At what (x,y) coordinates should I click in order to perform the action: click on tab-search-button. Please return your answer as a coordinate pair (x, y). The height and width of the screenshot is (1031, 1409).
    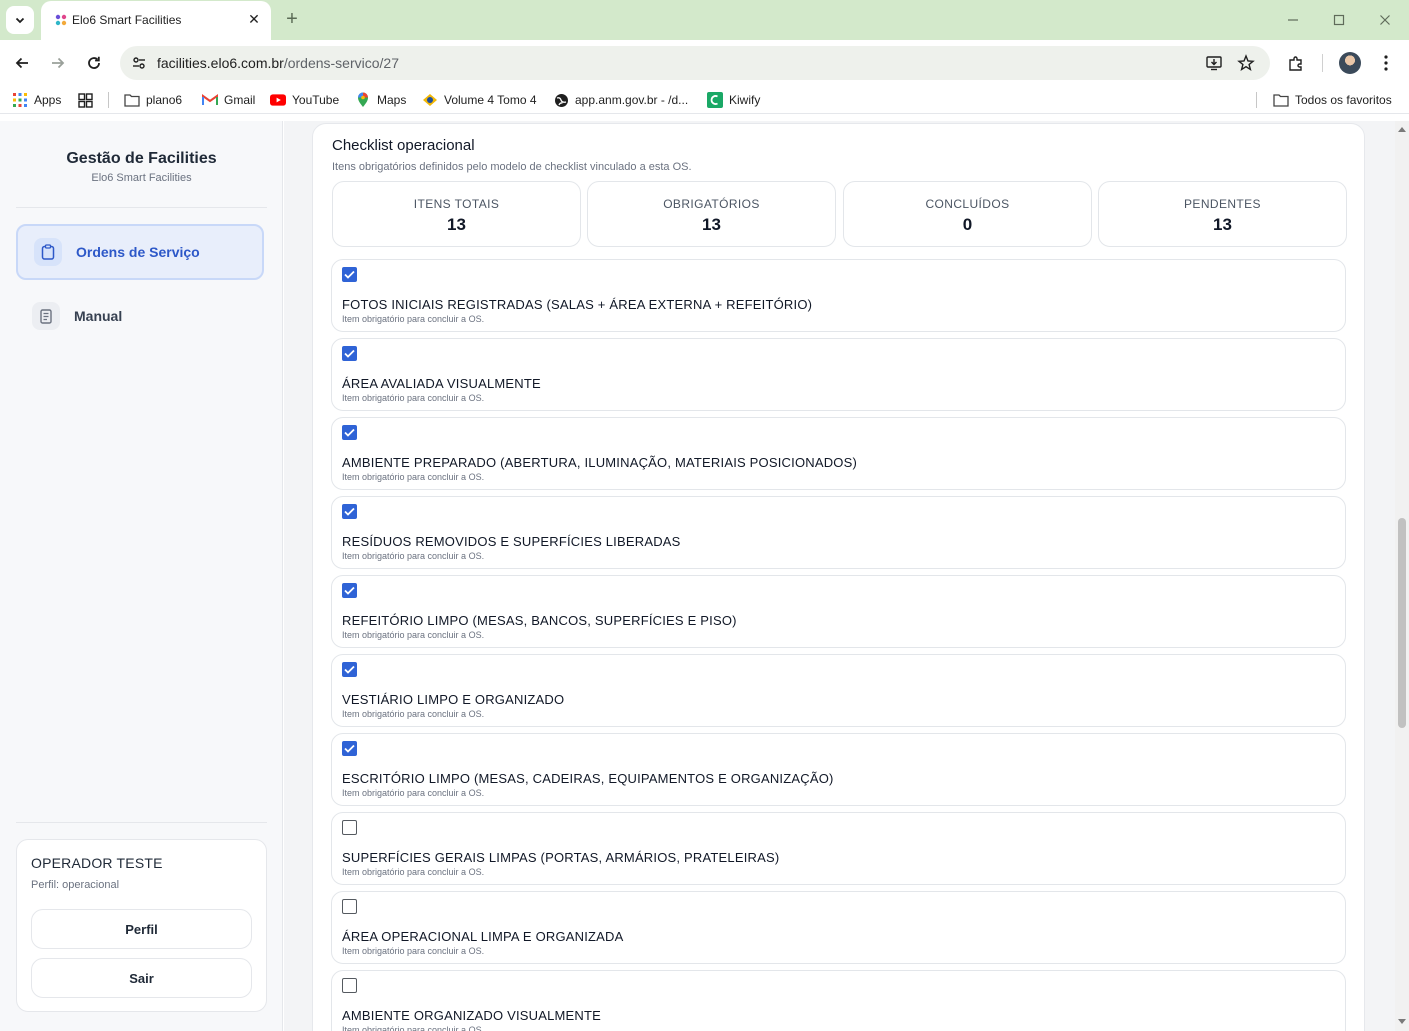
    Looking at the image, I should click on (20, 20).